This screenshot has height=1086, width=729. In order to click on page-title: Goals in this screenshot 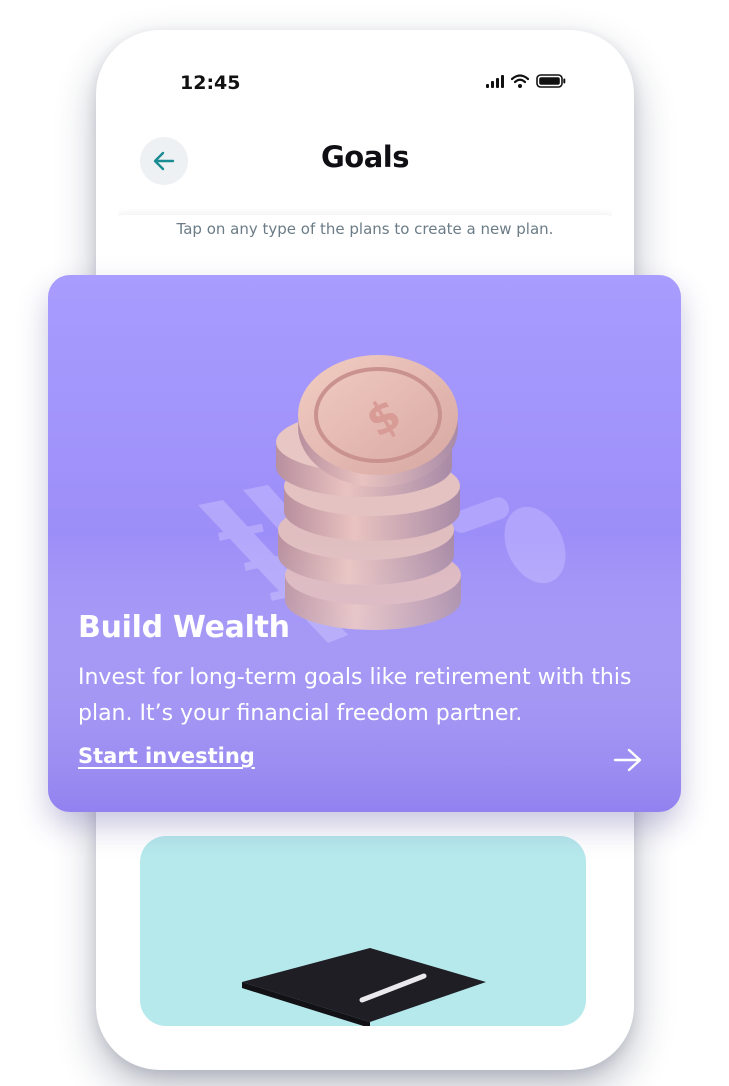, I will do `click(365, 157)`.